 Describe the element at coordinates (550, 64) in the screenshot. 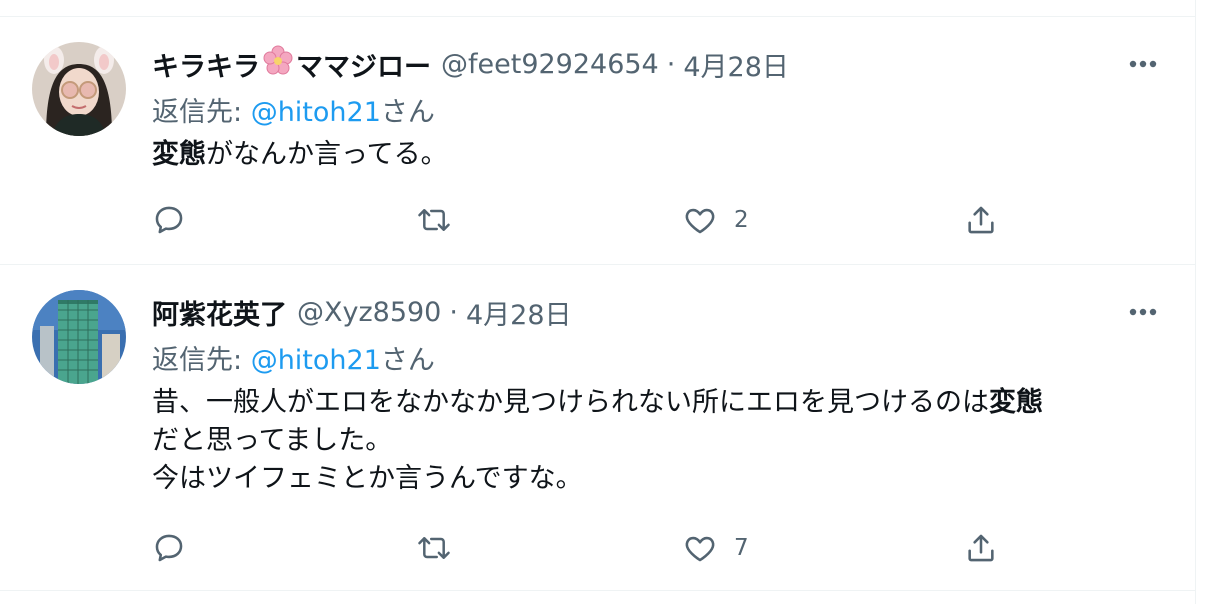

I see `user-handle: @feet92924654` at that location.